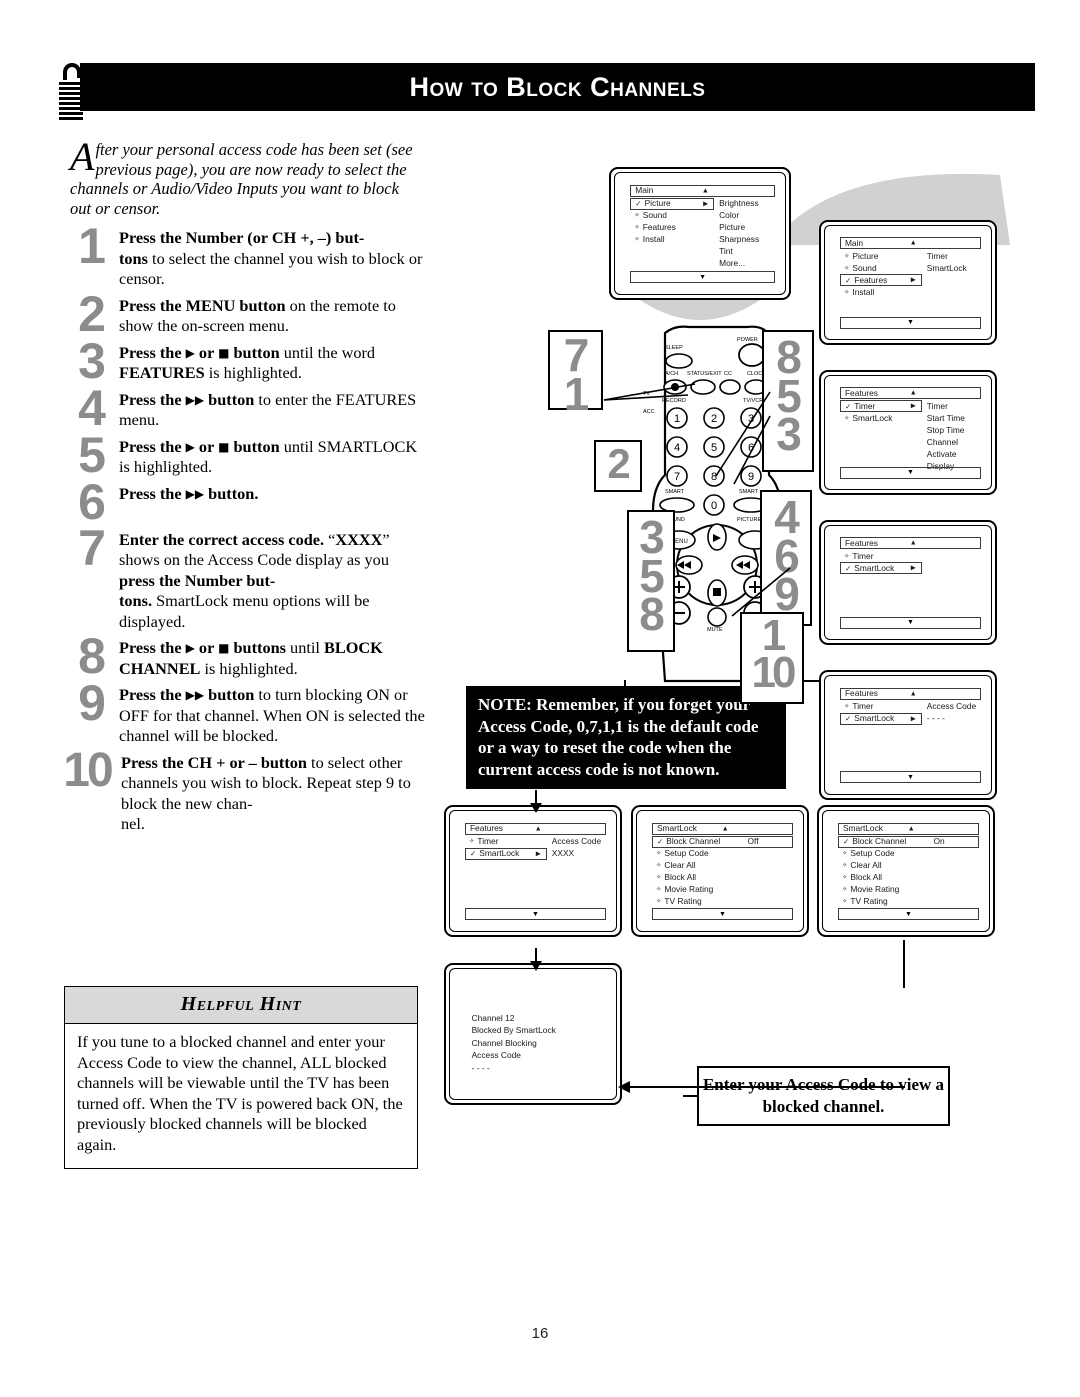  I want to click on osd-row: Channel, so click(910, 442).